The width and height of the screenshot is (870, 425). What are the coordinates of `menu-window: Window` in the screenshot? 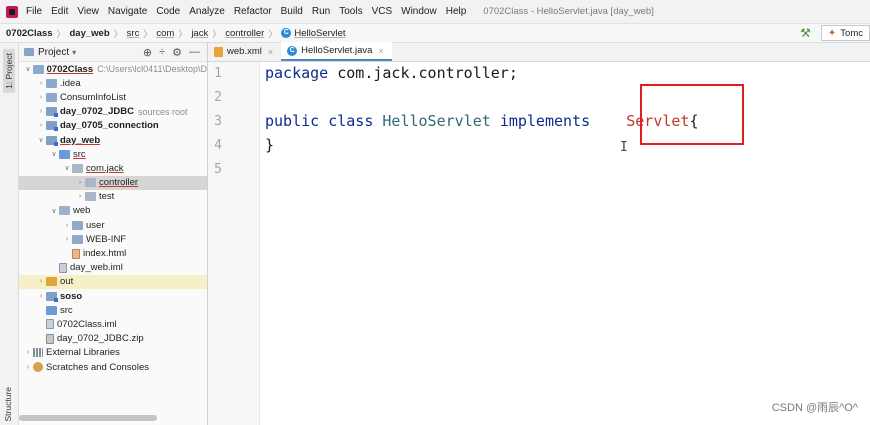 It's located at (419, 11).